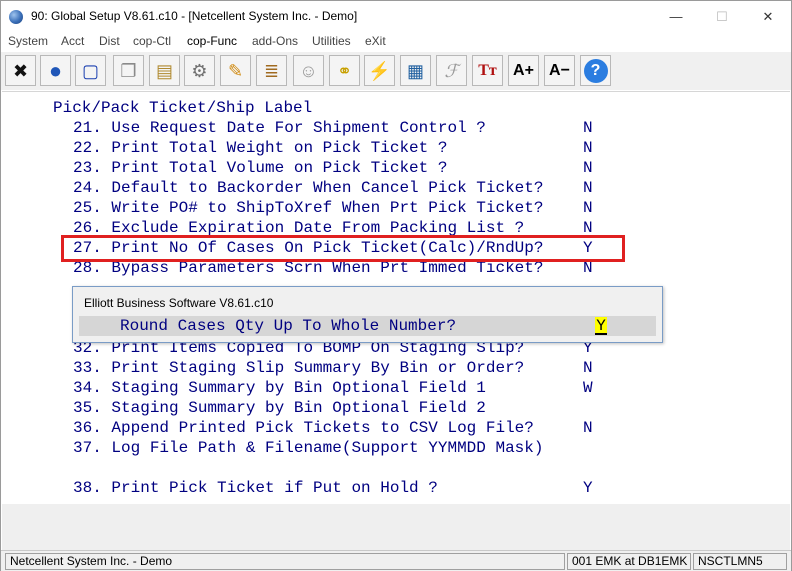 The height and width of the screenshot is (571, 792). Describe the element at coordinates (588, 388) in the screenshot. I see `option-value: W` at that location.